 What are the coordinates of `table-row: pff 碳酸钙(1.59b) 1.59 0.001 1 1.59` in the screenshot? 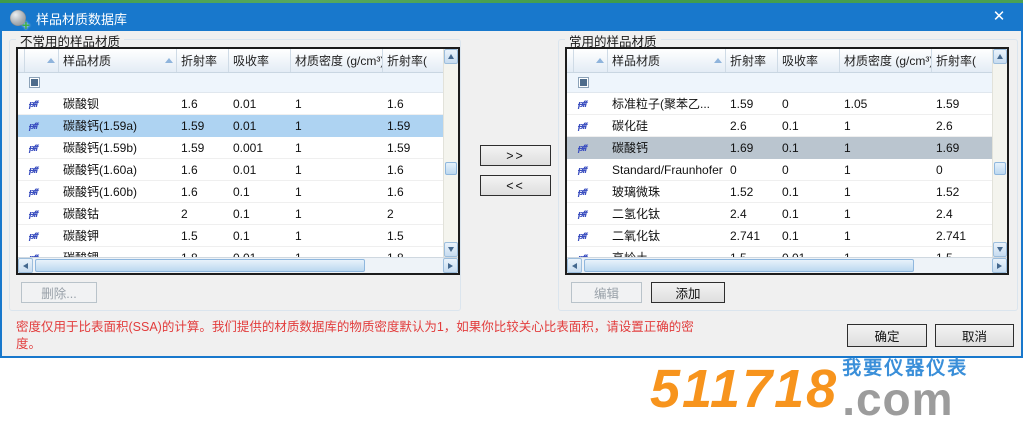 It's located at (232, 148).